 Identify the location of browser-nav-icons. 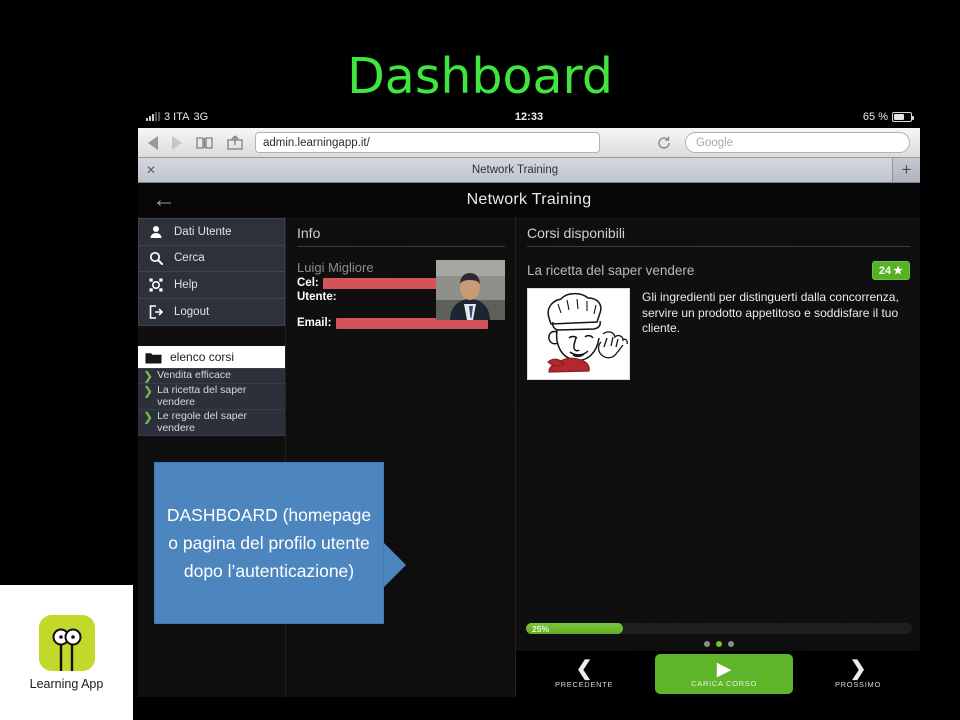
(195, 142).